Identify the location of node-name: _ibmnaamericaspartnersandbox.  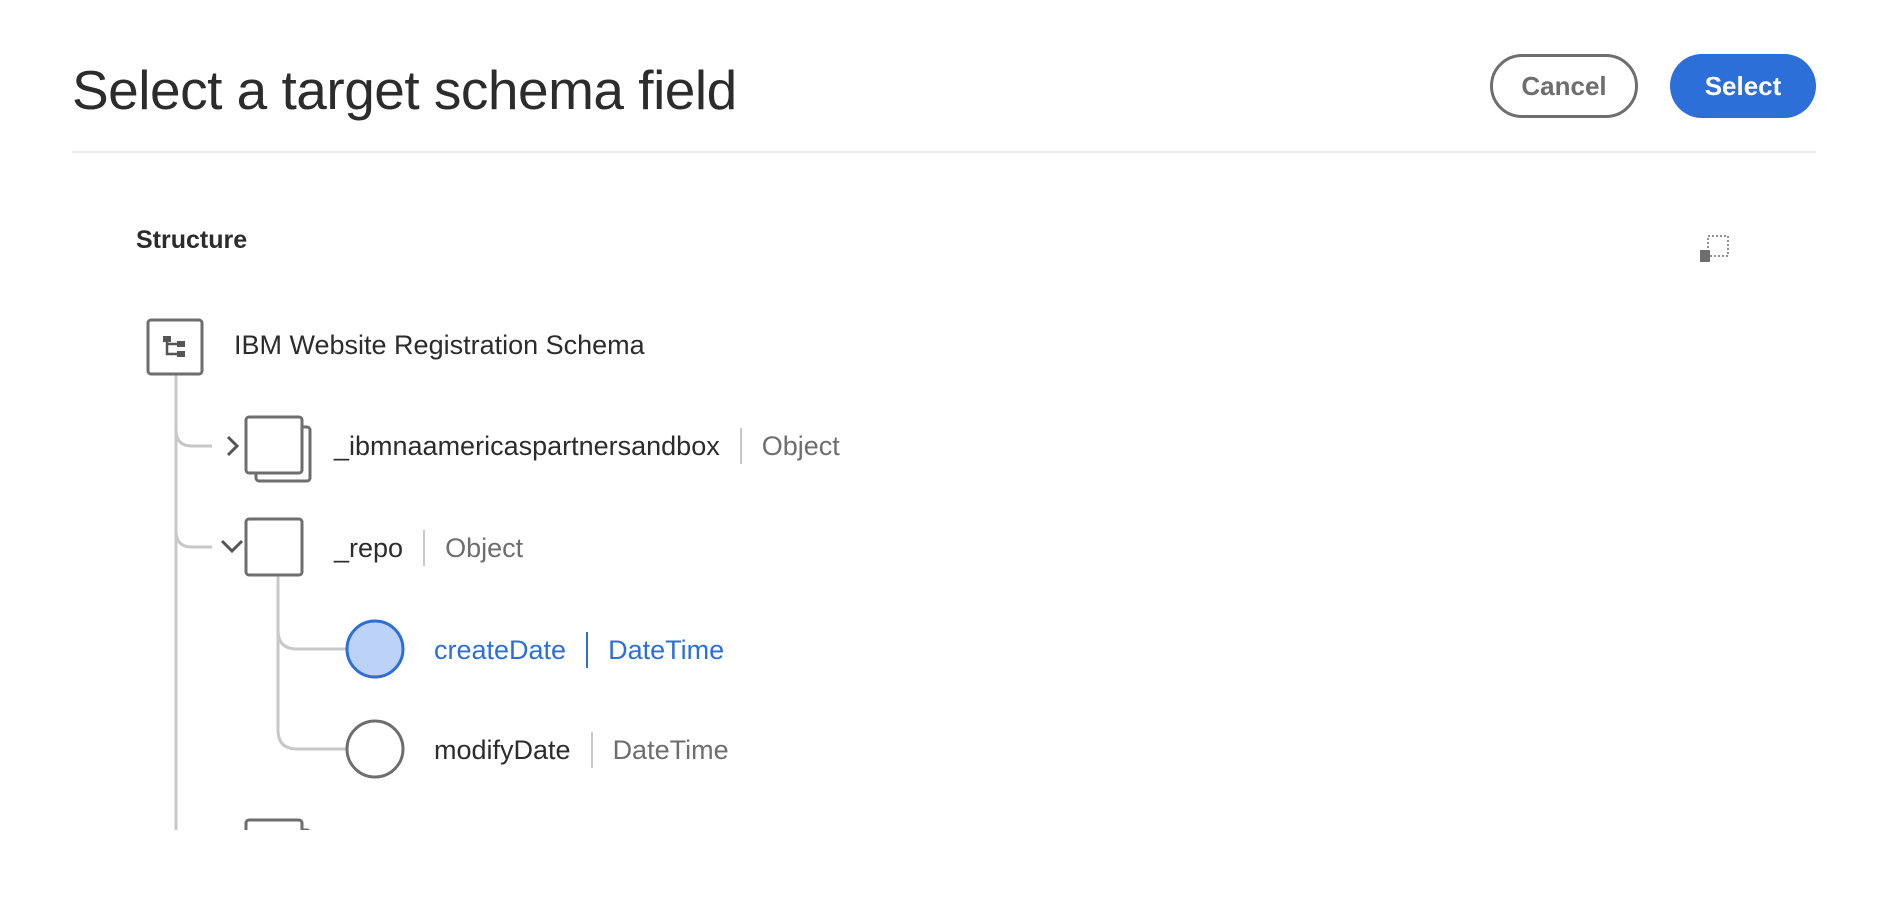
(527, 446).